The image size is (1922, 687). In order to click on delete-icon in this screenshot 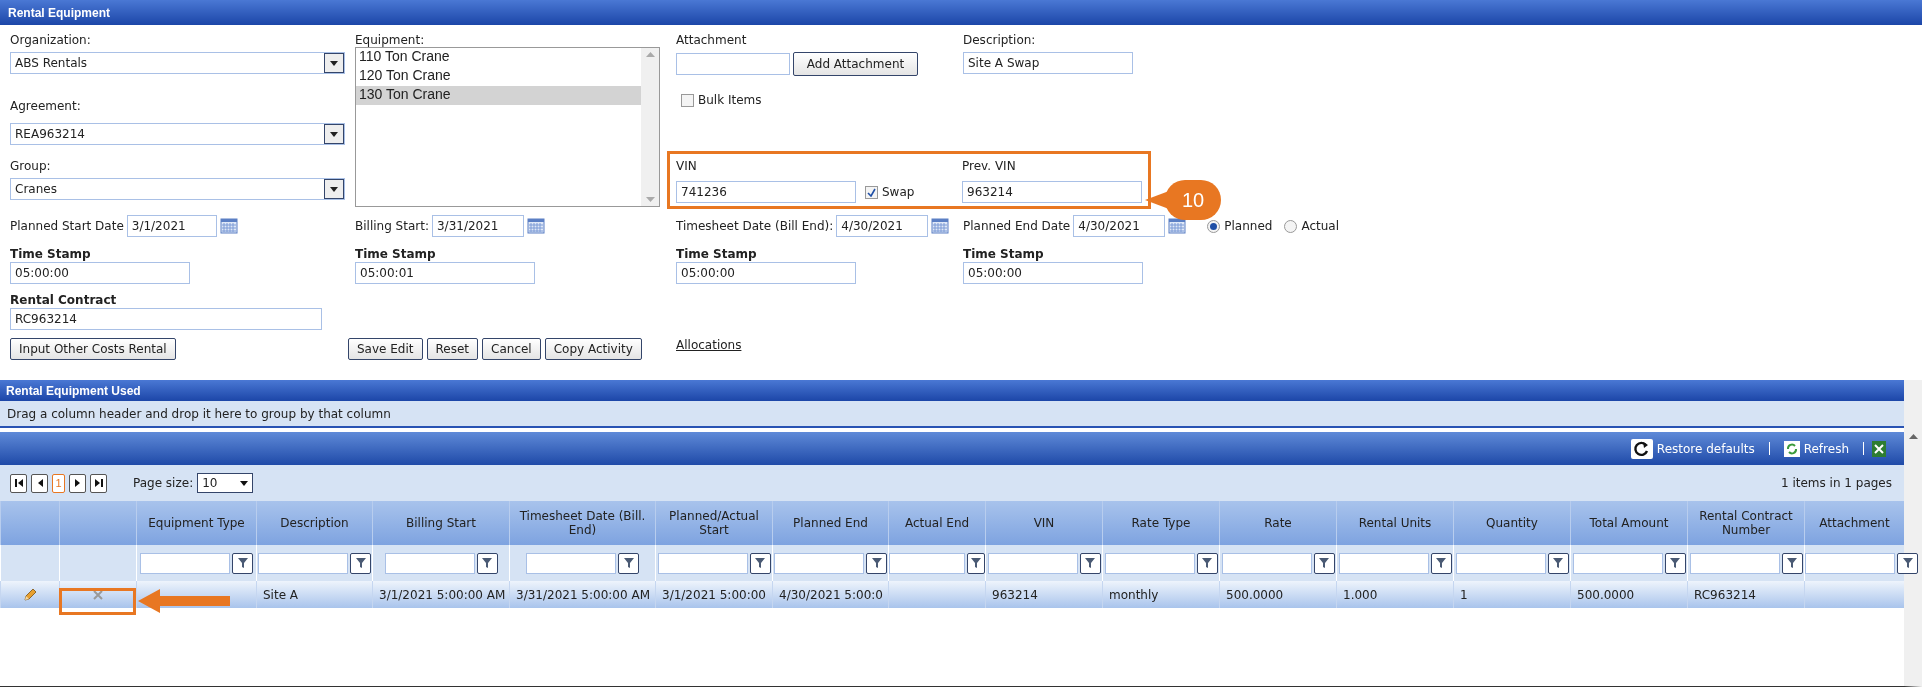, I will do `click(98, 594)`.